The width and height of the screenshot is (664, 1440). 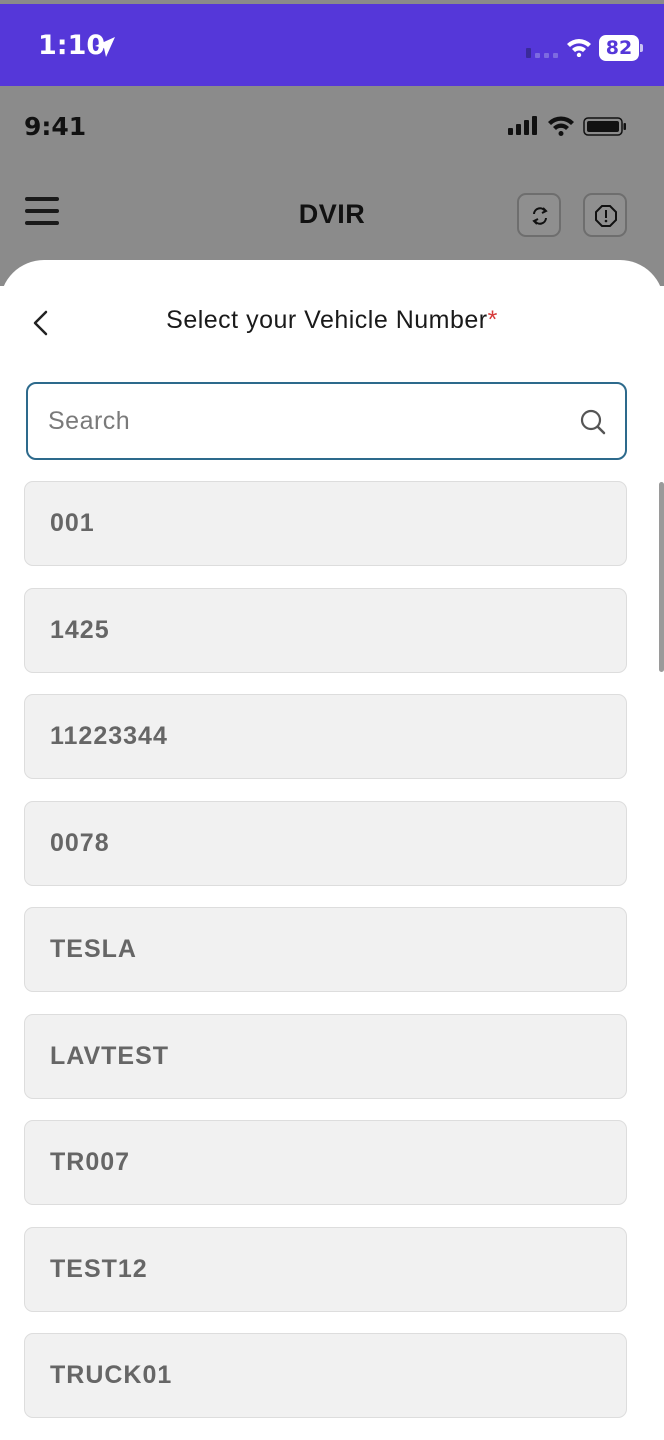 What do you see at coordinates (110, 1055) in the screenshot?
I see `vehicle-number: LAVTEST` at bounding box center [110, 1055].